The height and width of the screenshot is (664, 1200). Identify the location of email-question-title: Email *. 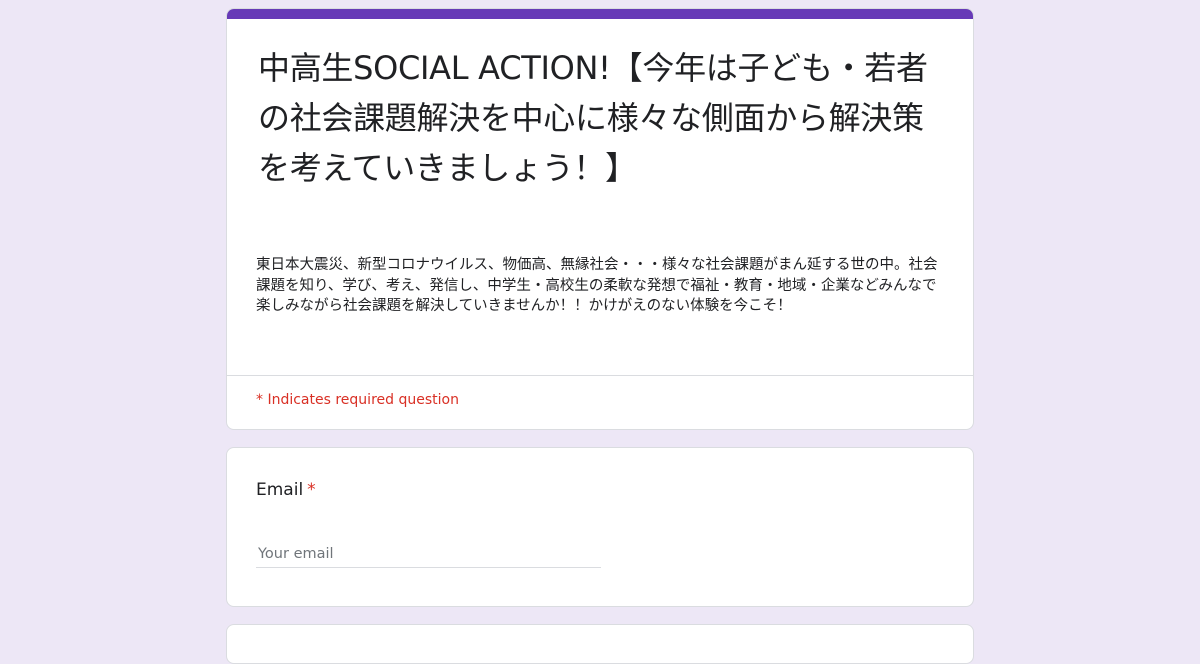
(286, 490).